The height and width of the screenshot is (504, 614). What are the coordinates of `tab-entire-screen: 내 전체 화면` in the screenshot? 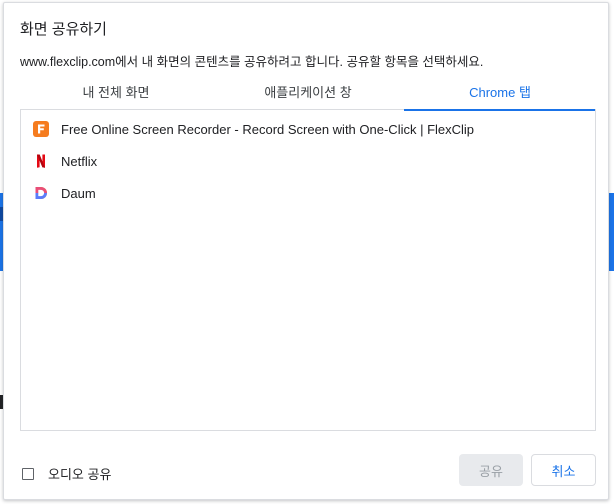 It's located at (116, 94).